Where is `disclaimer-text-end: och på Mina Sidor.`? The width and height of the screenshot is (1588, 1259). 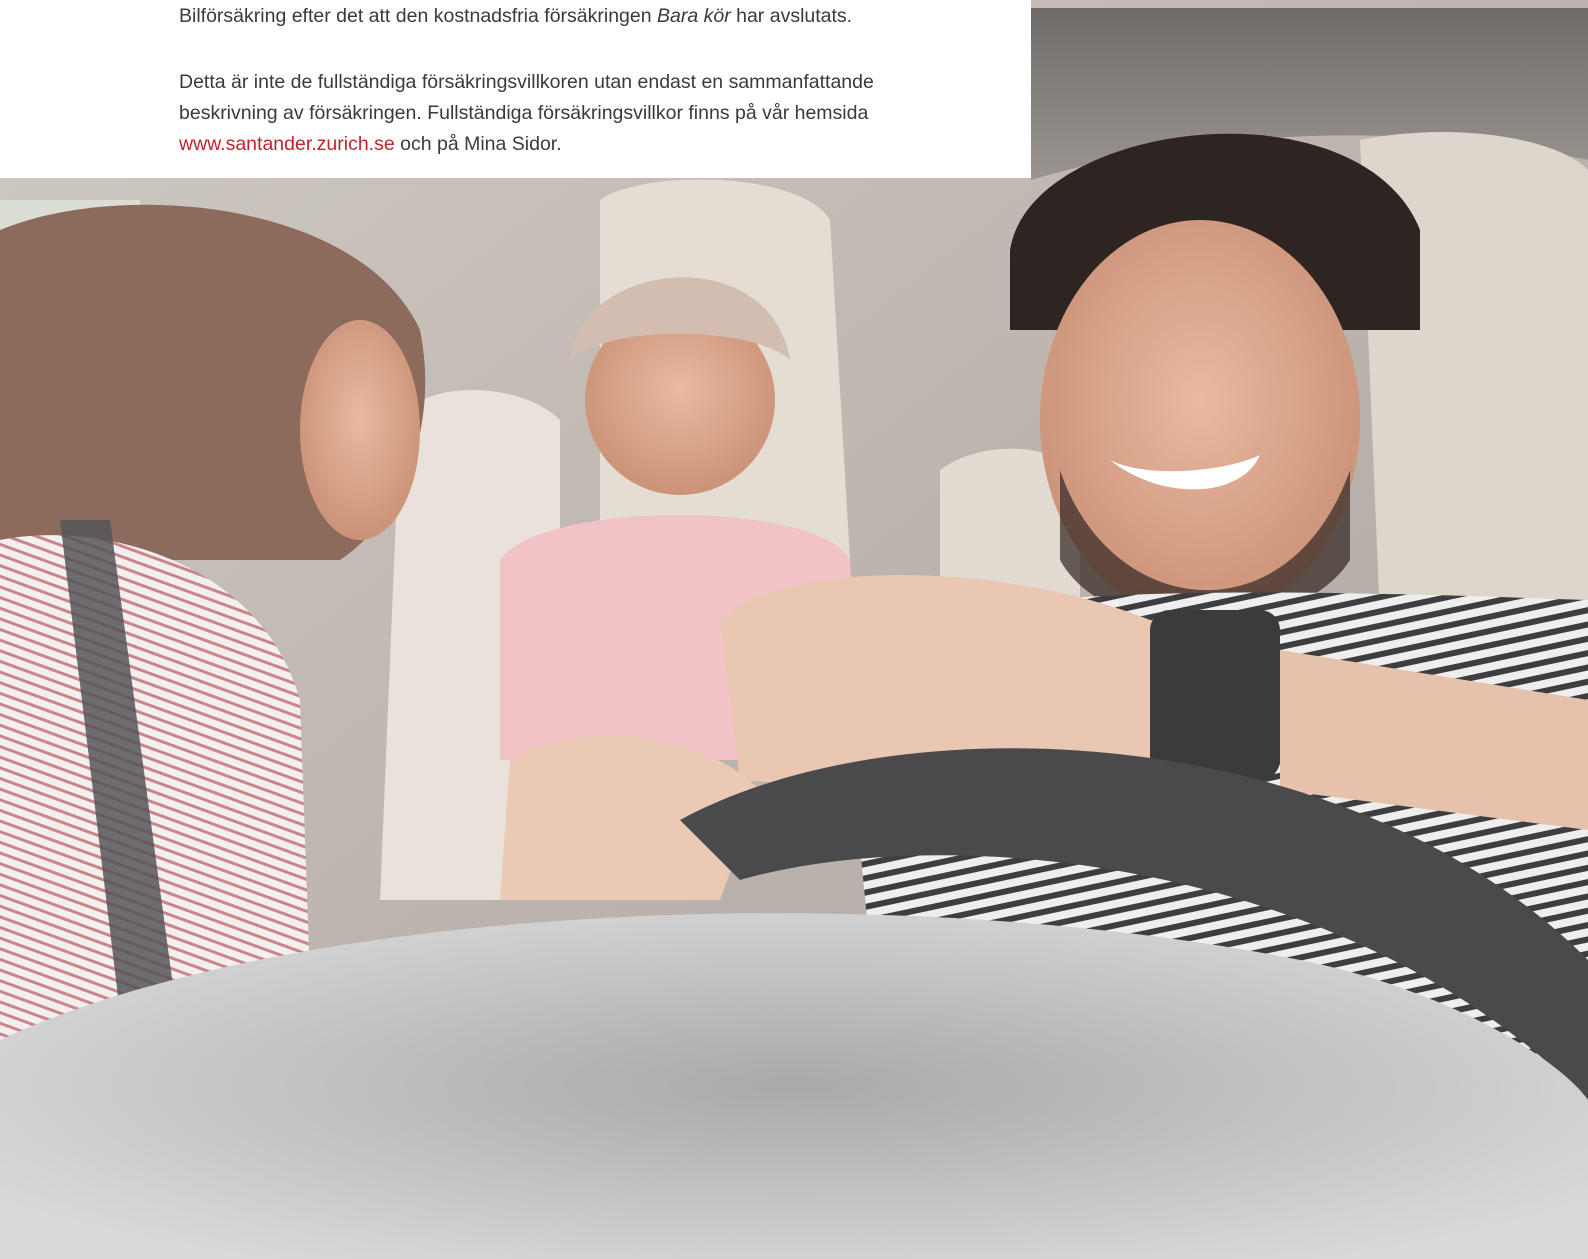
disclaimer-text-end: och på Mina Sidor. is located at coordinates (478, 144).